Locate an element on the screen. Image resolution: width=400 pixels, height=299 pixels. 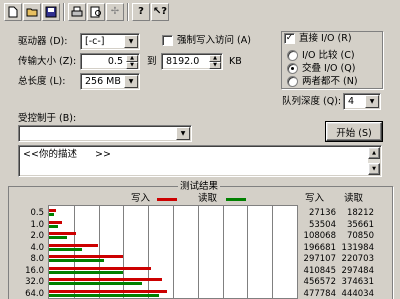
transfer-size-to-stepper: 8192.0 ▲ ▼ is located at coordinates (192, 61).